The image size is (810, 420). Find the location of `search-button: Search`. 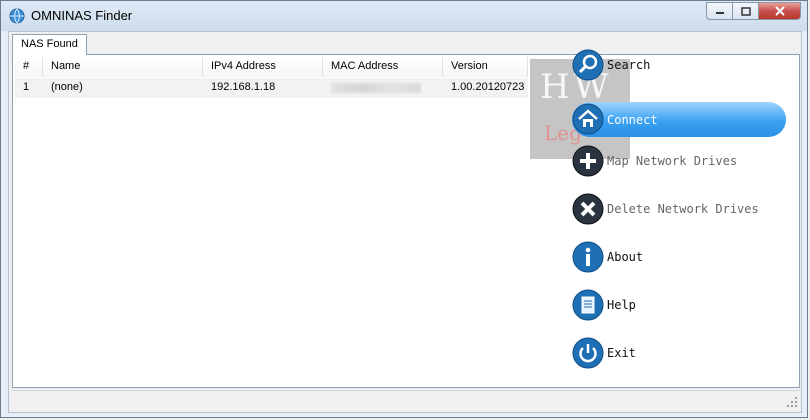

search-button: Search is located at coordinates (681, 65).